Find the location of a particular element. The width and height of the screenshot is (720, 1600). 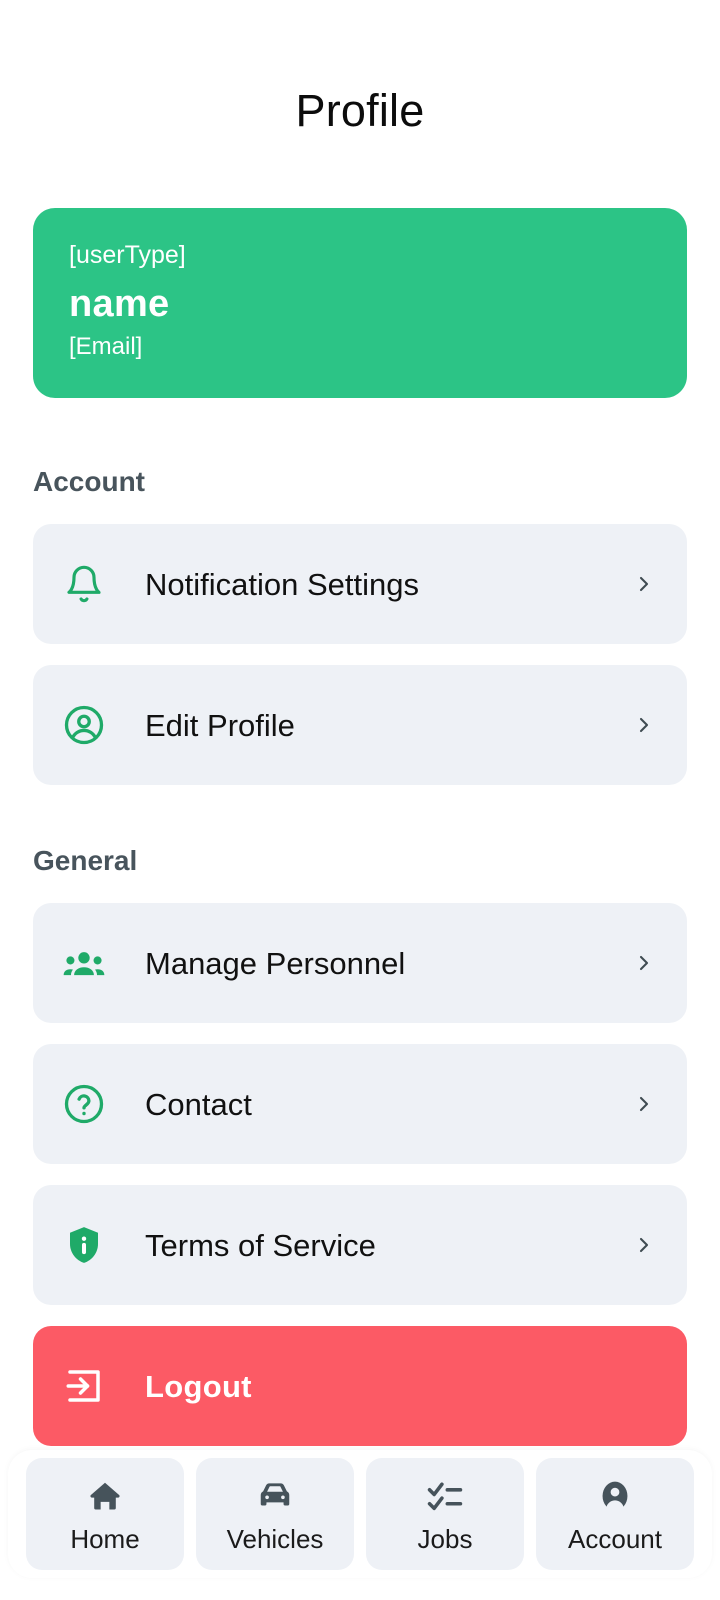

nav-label: Jobs is located at coordinates (445, 1539).